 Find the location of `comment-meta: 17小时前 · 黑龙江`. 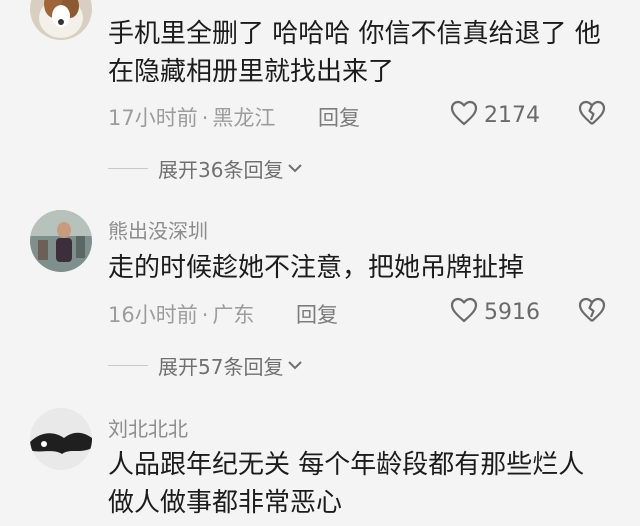

comment-meta: 17小时前 · 黑龙江 is located at coordinates (191, 117).